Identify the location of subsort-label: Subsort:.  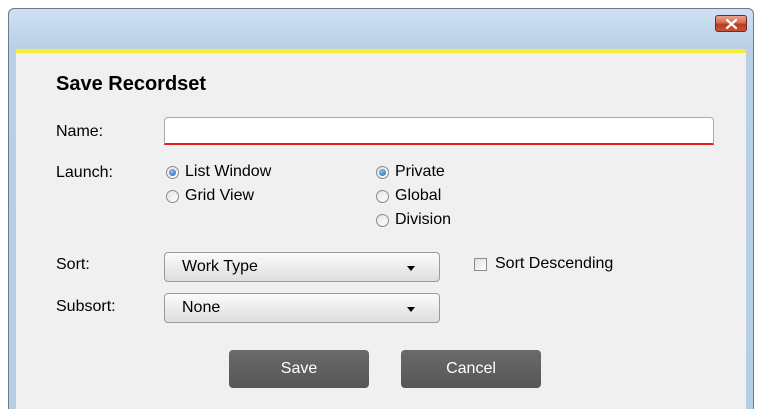
(86, 306).